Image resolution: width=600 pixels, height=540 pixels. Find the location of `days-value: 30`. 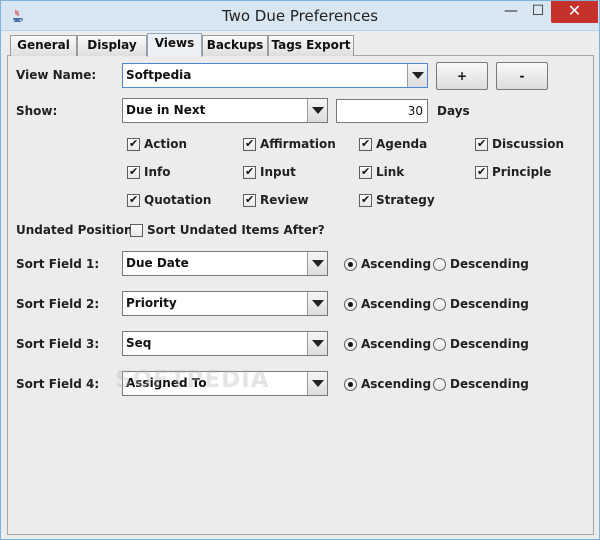

days-value: 30 is located at coordinates (415, 111).